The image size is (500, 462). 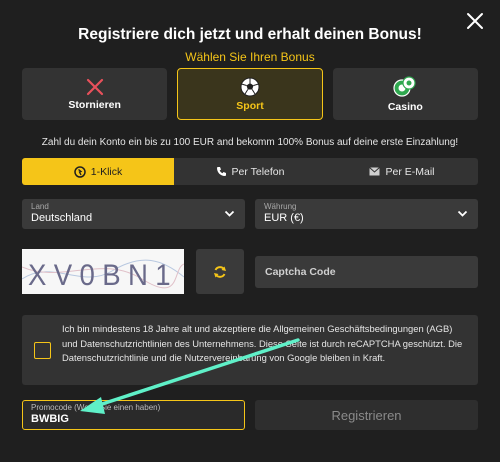 What do you see at coordinates (79, 171) in the screenshot?
I see `one-click-icon` at bounding box center [79, 171].